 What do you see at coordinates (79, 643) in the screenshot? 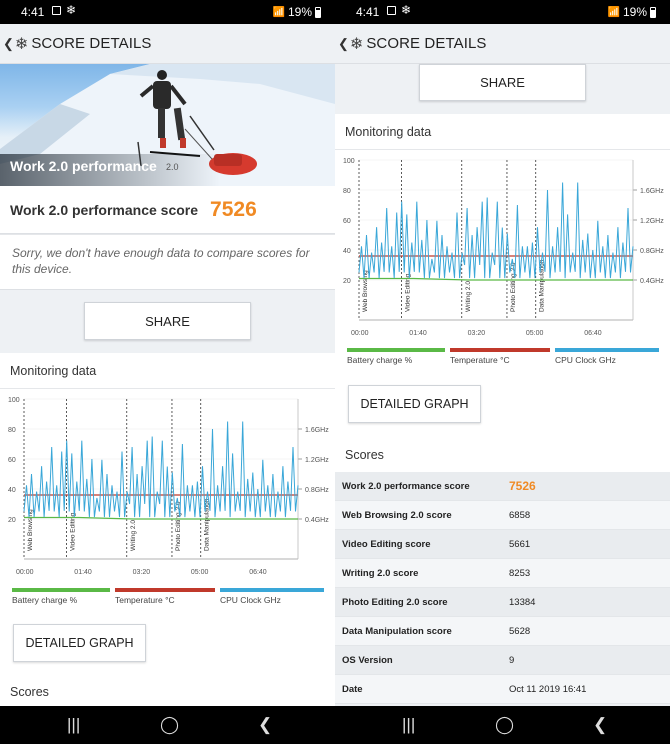
I see `detailed-graph-button: DETAILED GRAPH` at bounding box center [79, 643].